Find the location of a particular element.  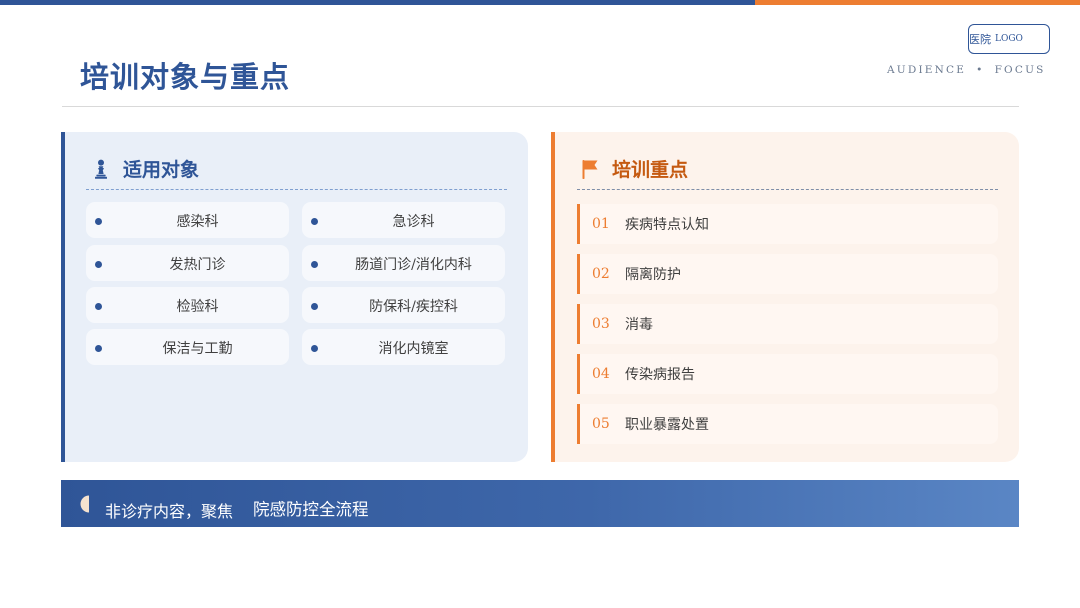

audience-tag-text: 检验科 is located at coordinates (197, 307).